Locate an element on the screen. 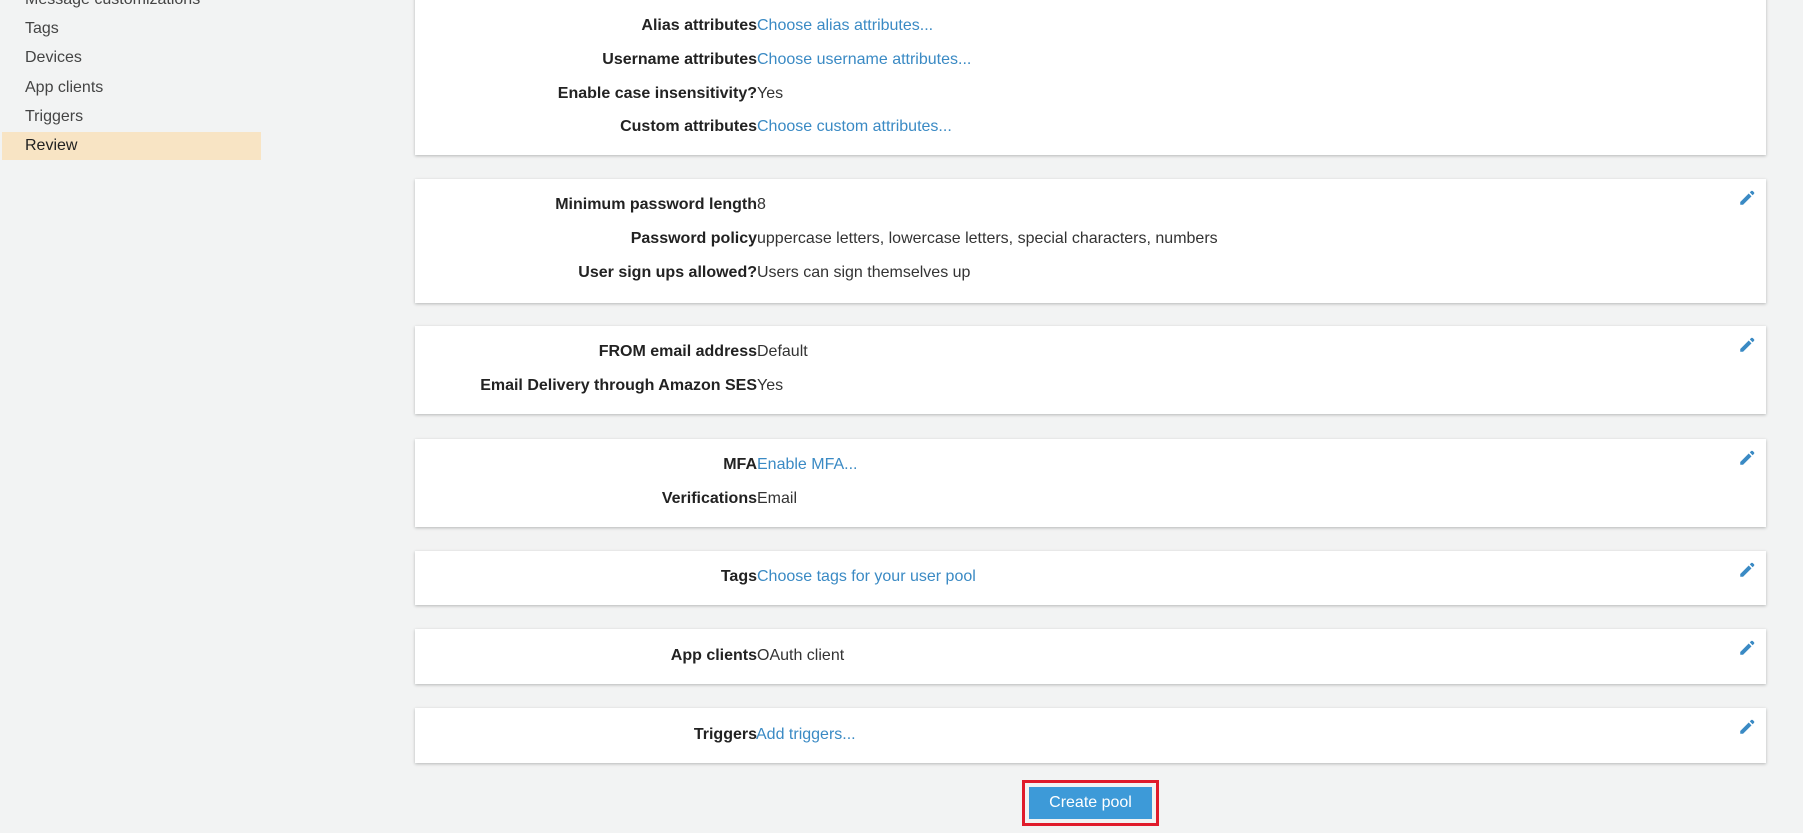  sidebar-item-review: Review is located at coordinates (131, 146).